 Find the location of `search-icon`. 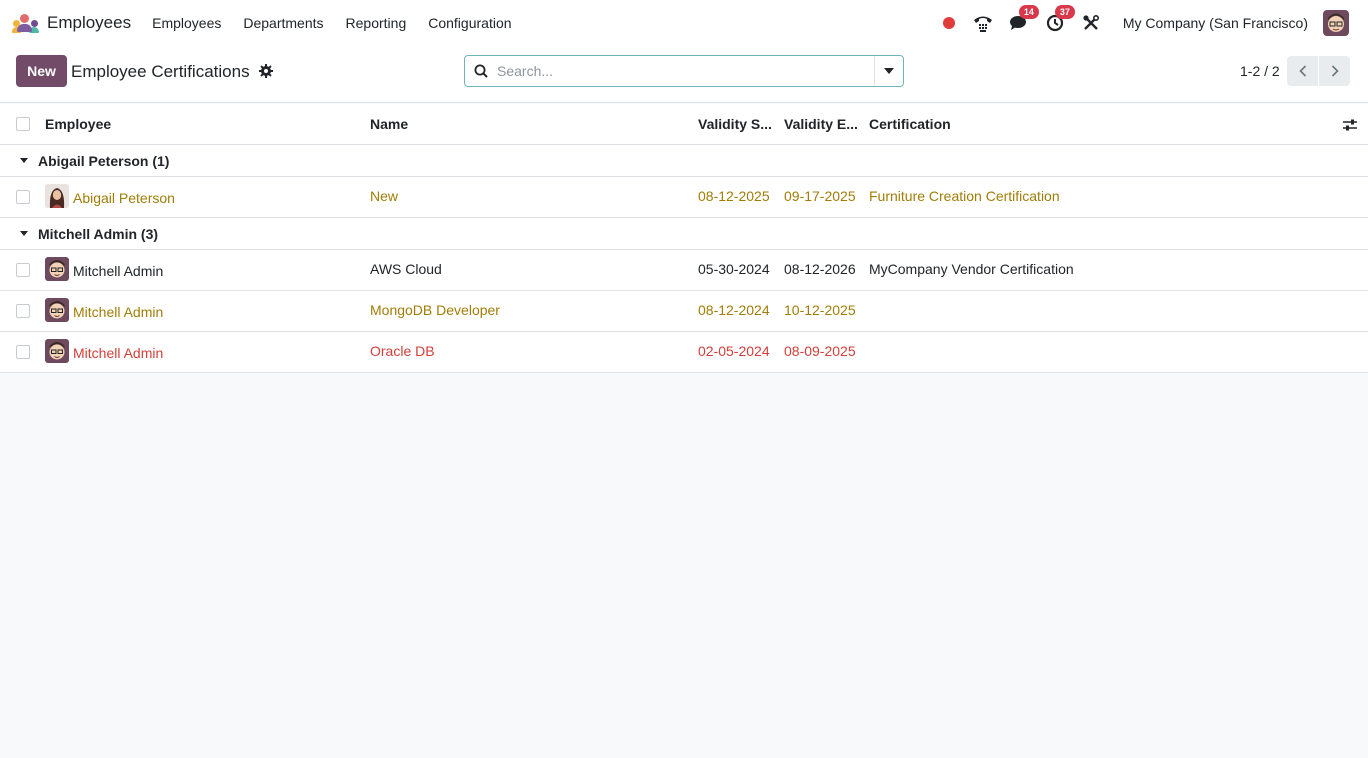

search-icon is located at coordinates (481, 71).